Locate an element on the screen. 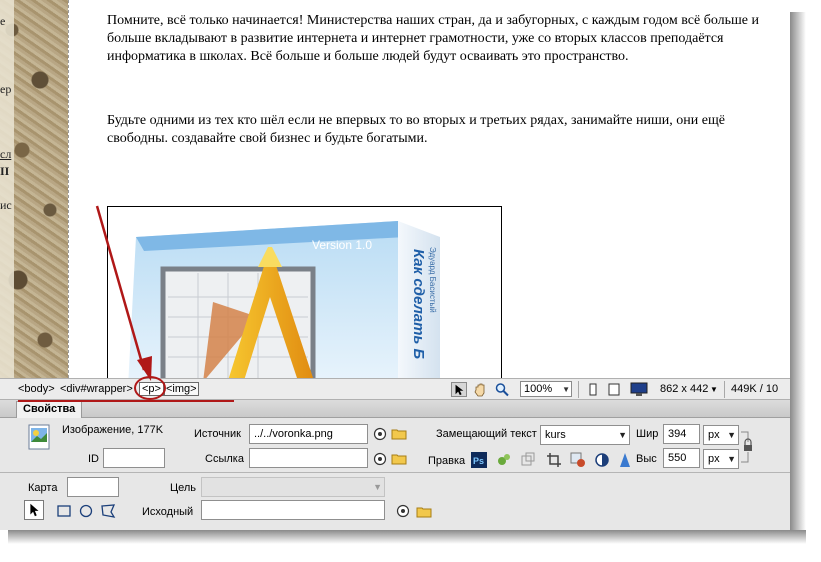 This screenshot has width=821, height=562. annotation-arrow-icon is located at coordinates (123, 293).